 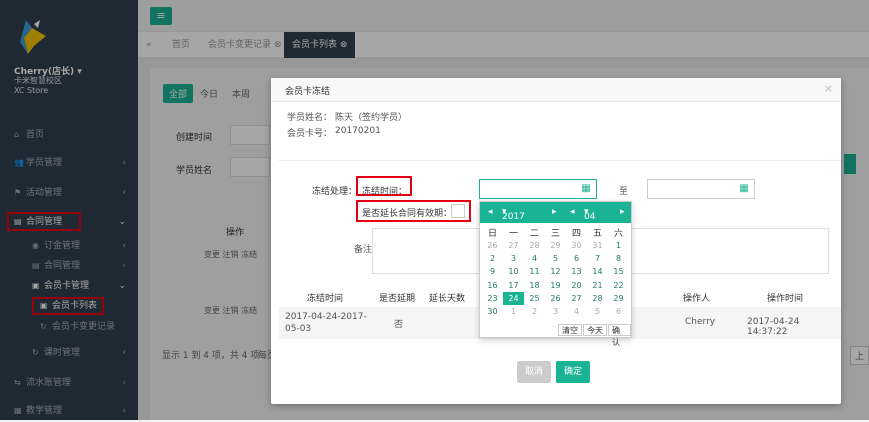 I want to click on calendar-day: 20, so click(x=576, y=285).